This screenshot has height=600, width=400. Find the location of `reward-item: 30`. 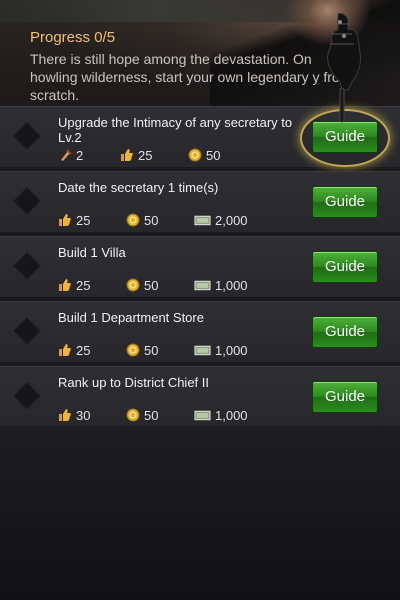

reward-item: 30 is located at coordinates (86, 415).